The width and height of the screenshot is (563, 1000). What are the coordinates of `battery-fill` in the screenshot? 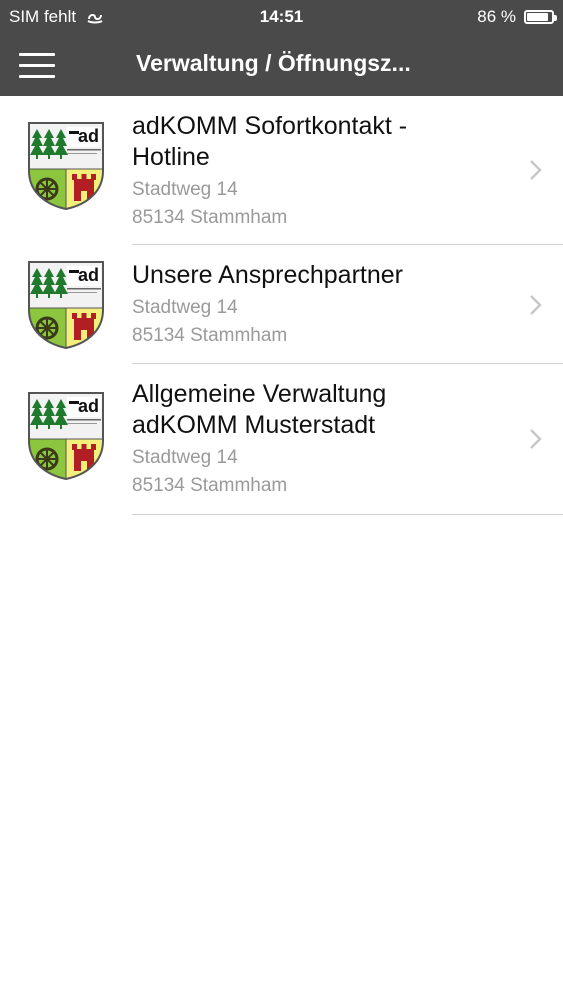 It's located at (537, 17).